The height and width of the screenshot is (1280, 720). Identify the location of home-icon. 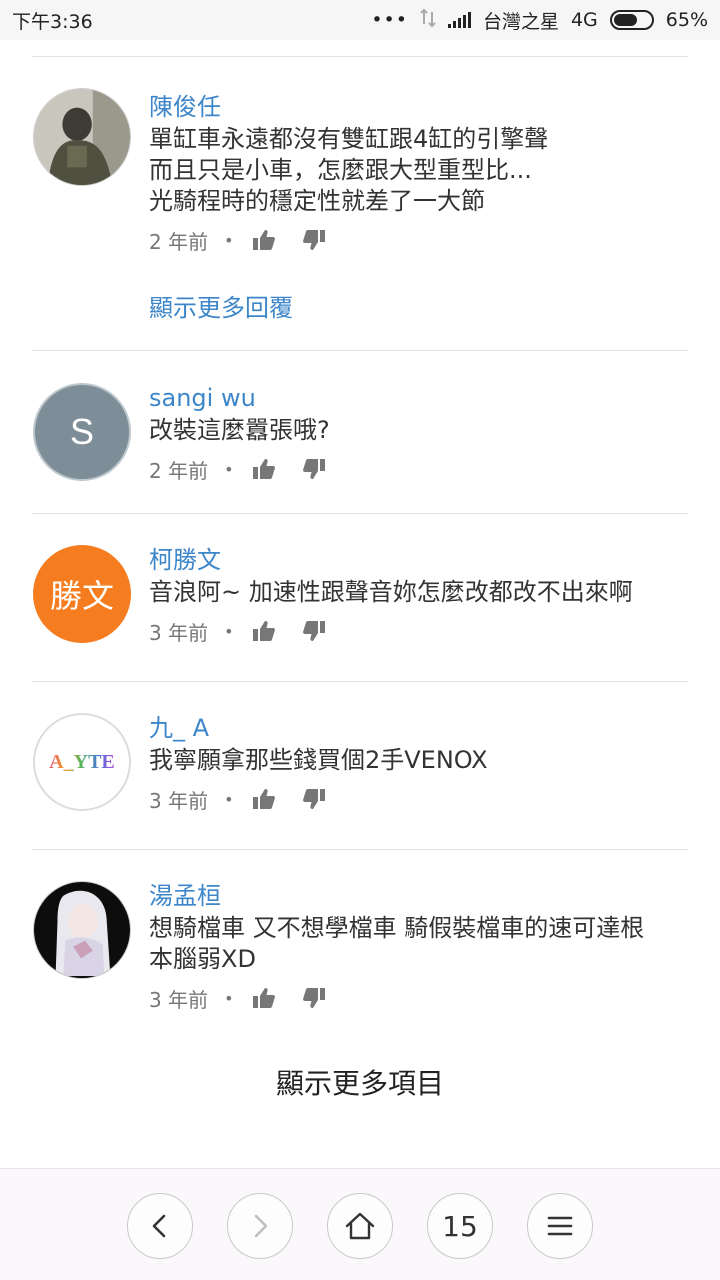
(360, 1226).